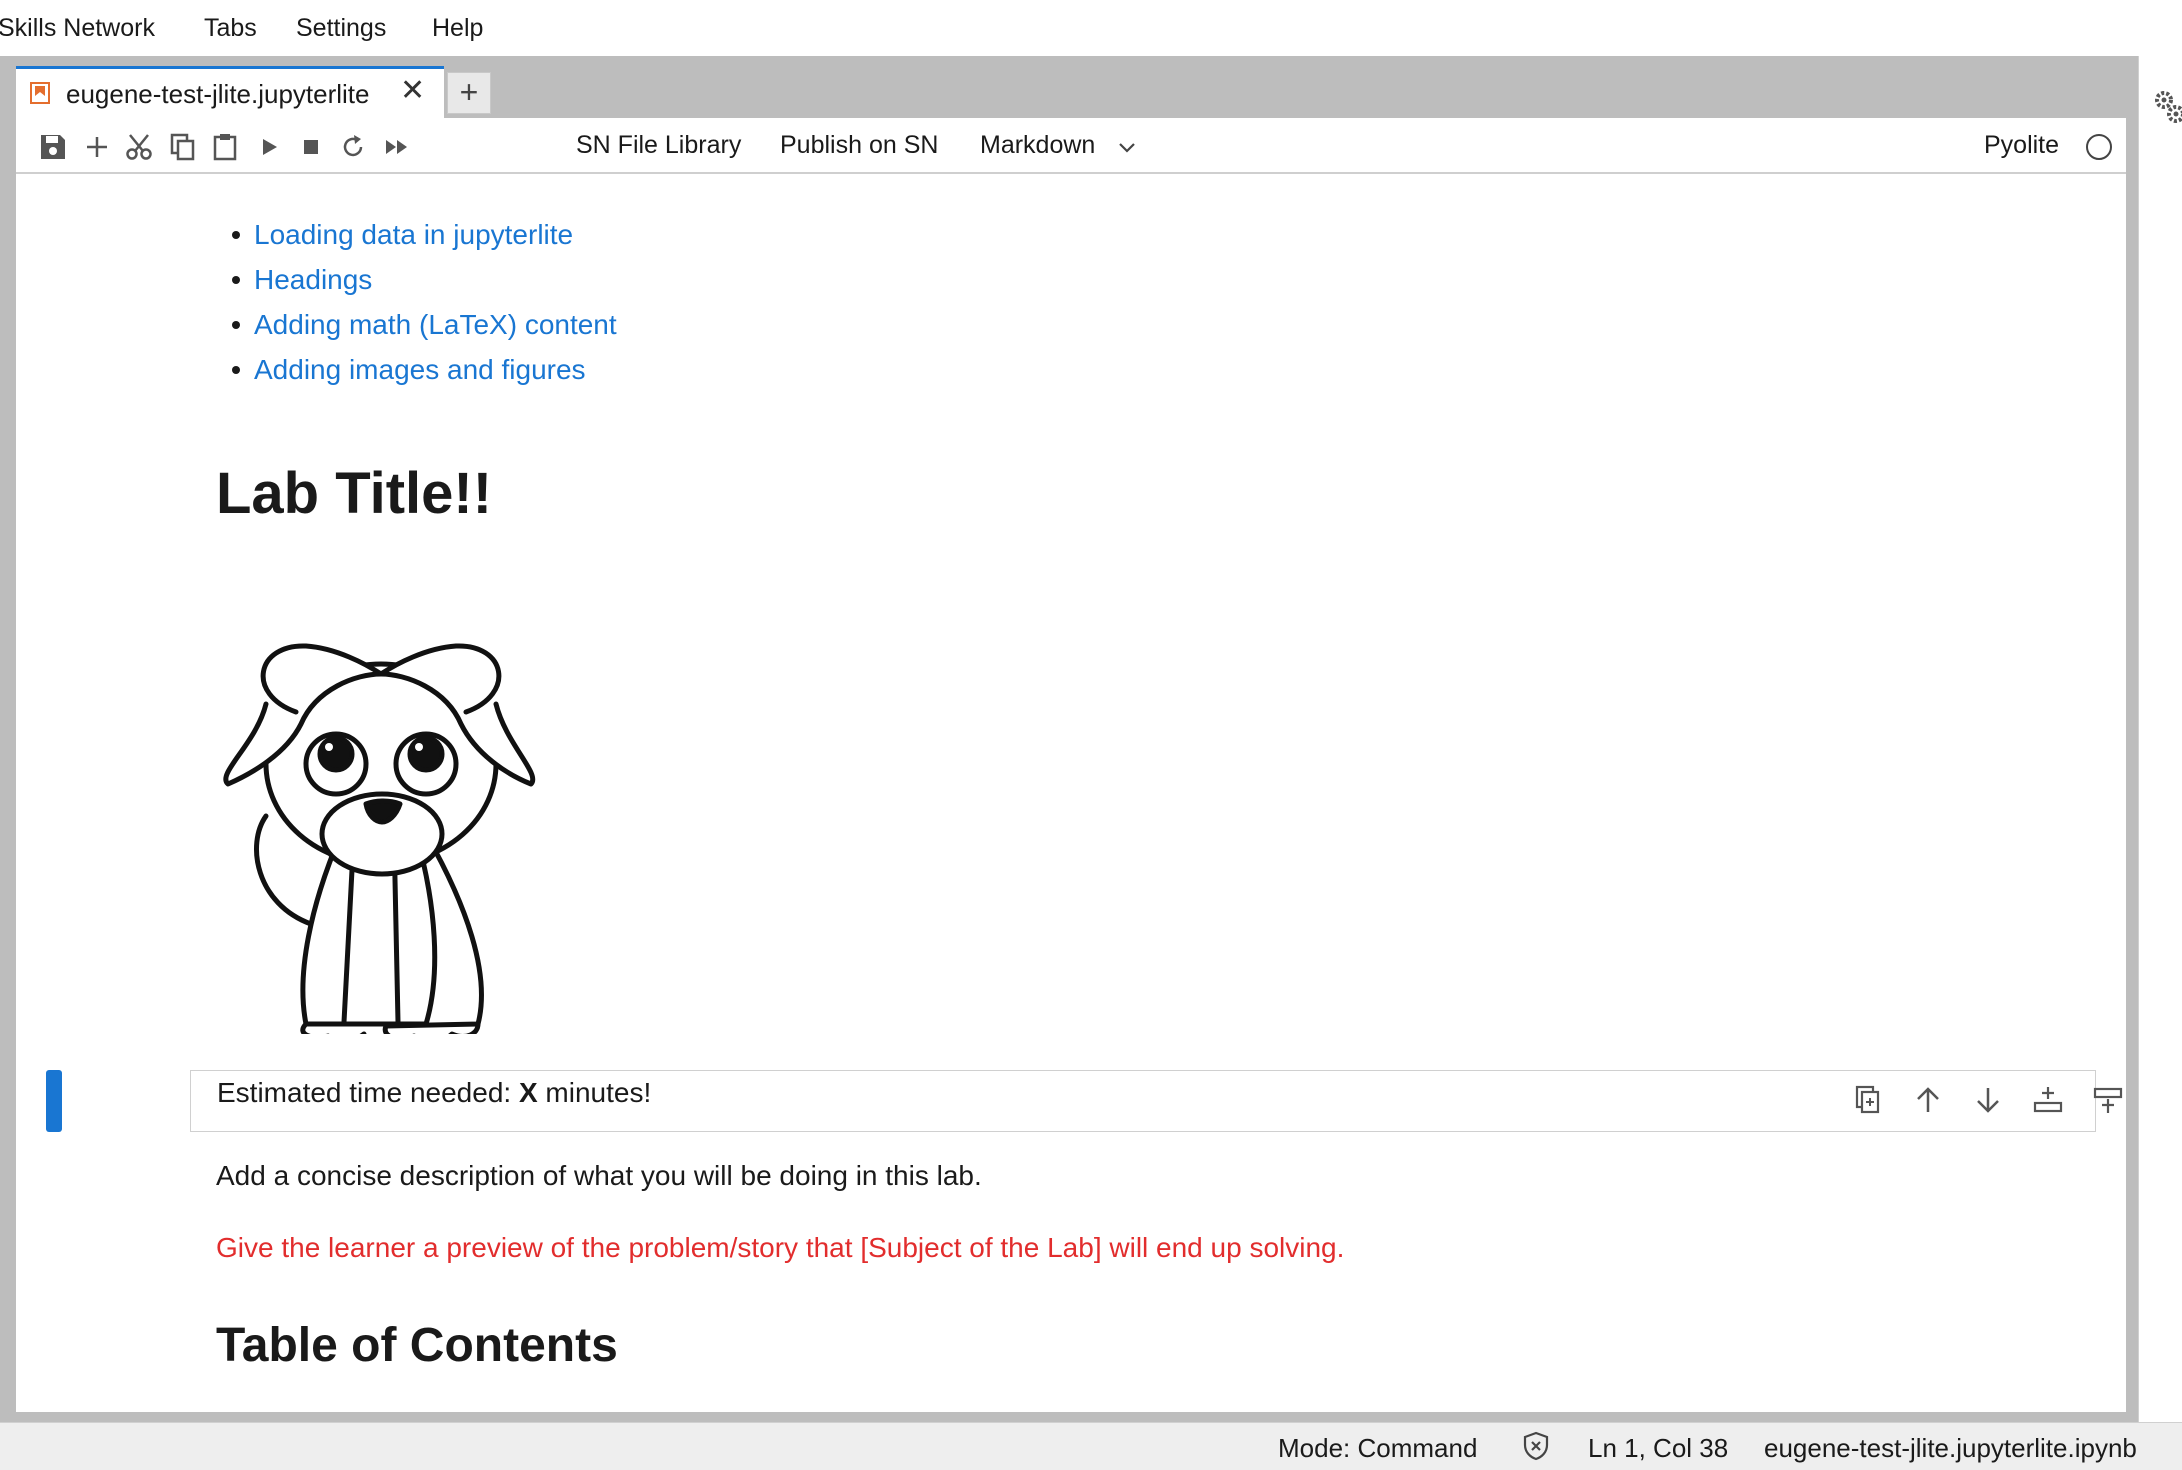  What do you see at coordinates (1868, 1100) in the screenshot?
I see `duplicate-icon` at bounding box center [1868, 1100].